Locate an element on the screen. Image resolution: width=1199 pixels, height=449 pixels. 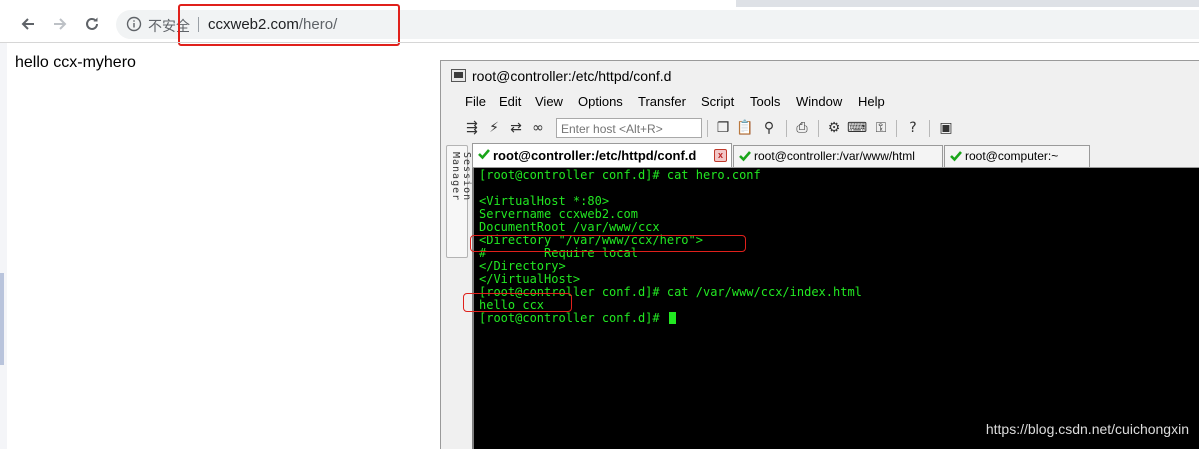
help-icon: ? is located at coordinates (913, 128).